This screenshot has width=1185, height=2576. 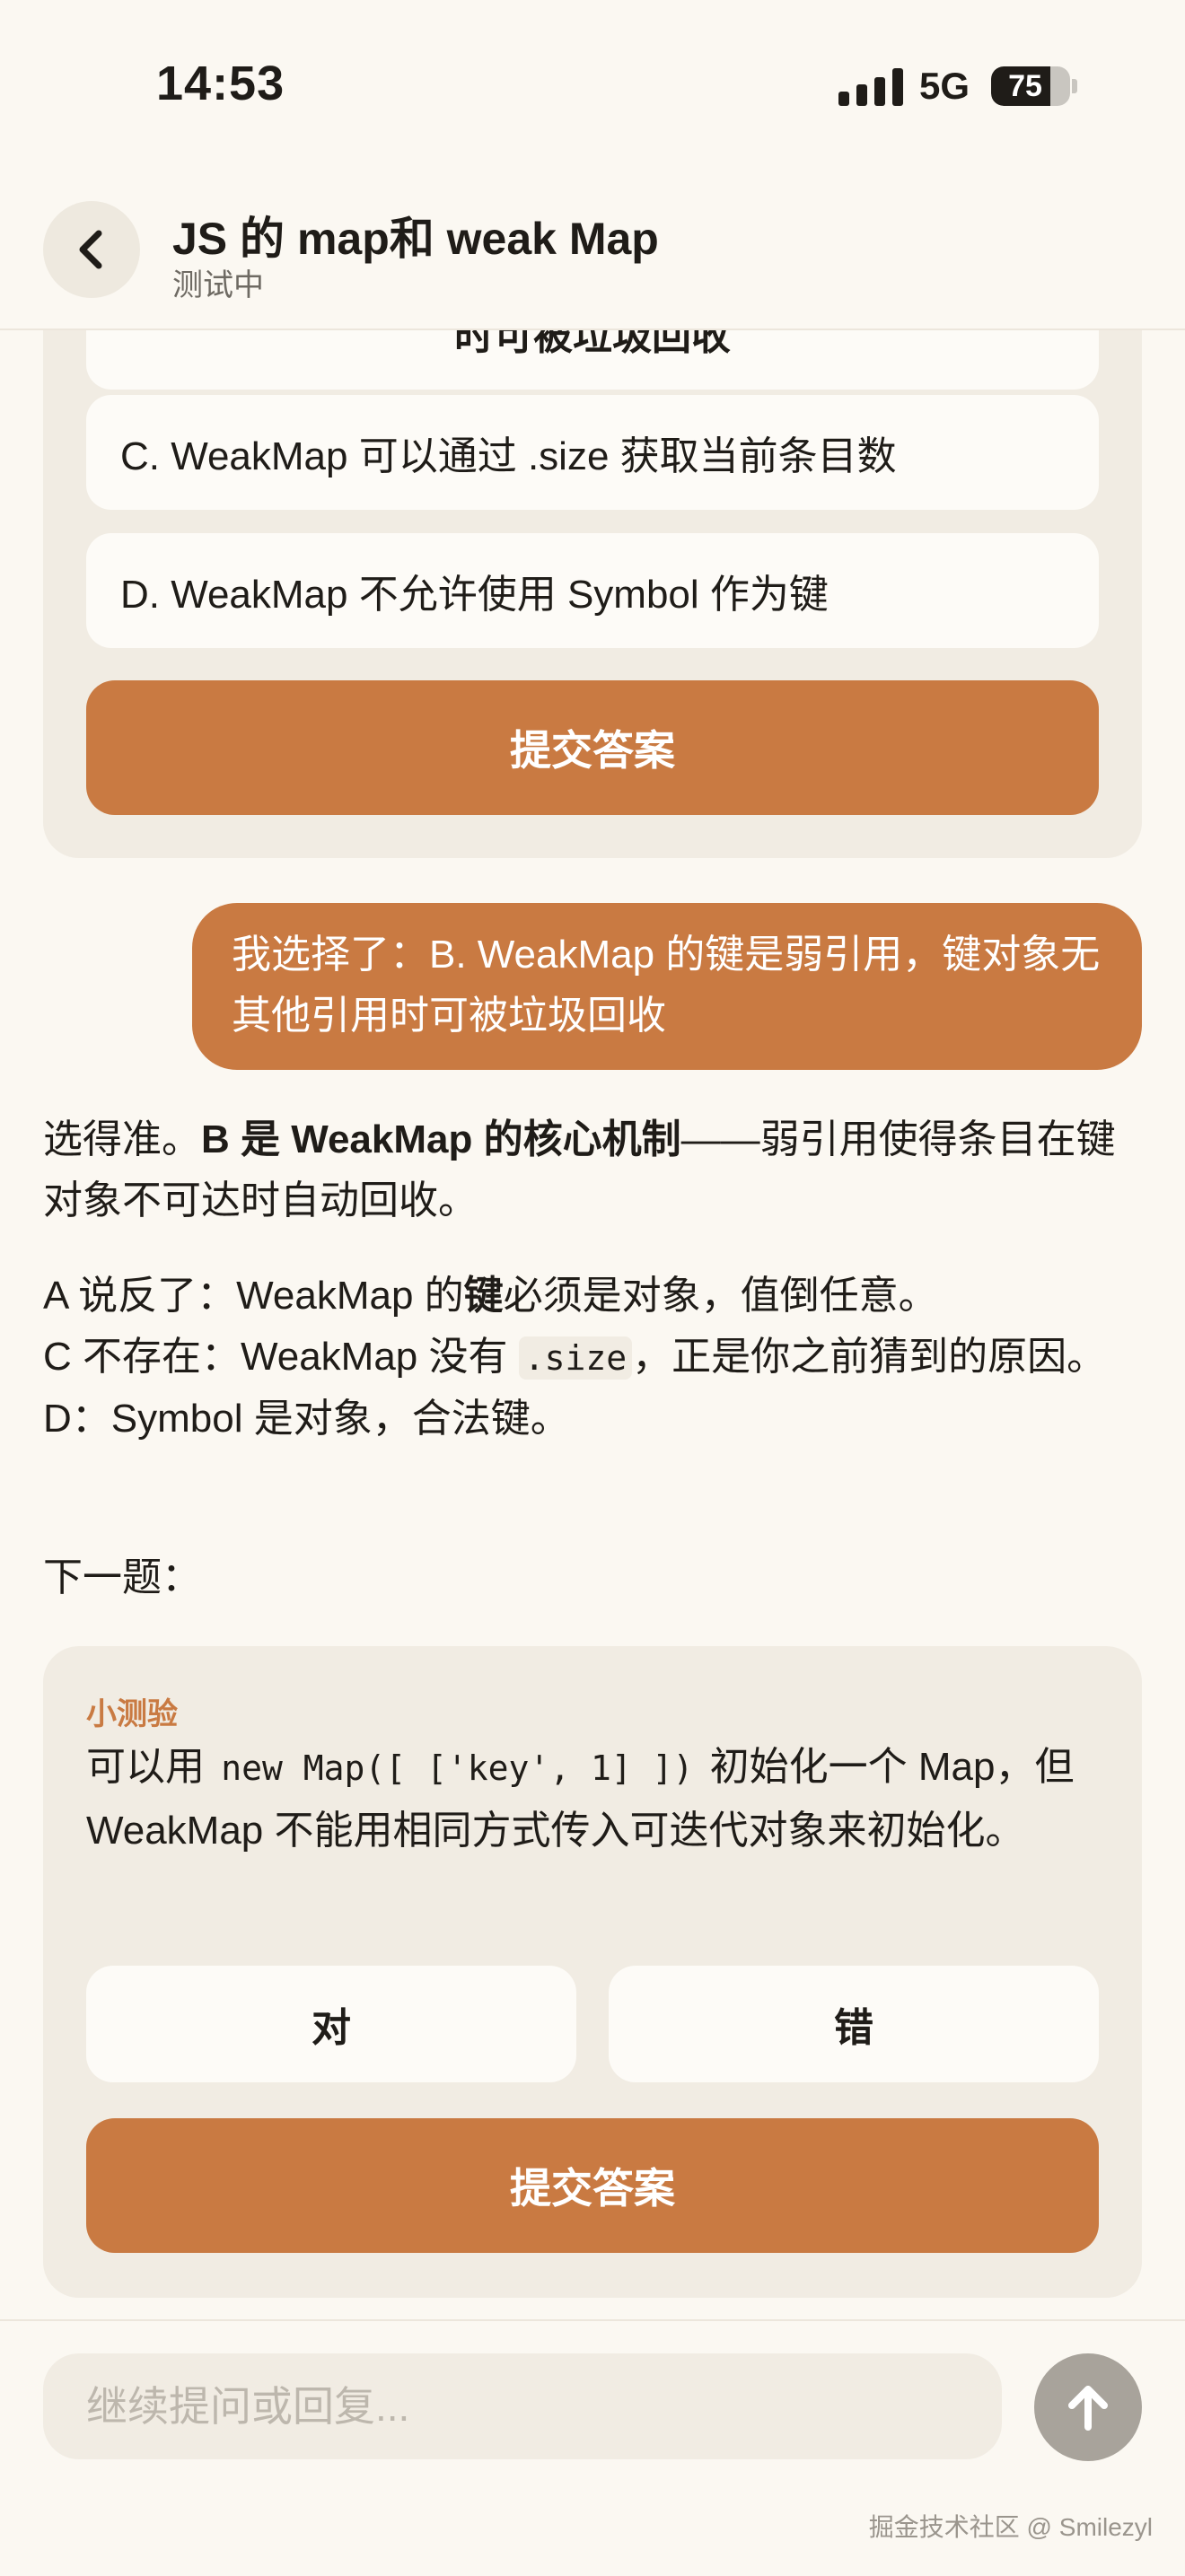 I want to click on reply-c-text-1: C 不存在：WeakMap 没有, so click(x=281, y=1357).